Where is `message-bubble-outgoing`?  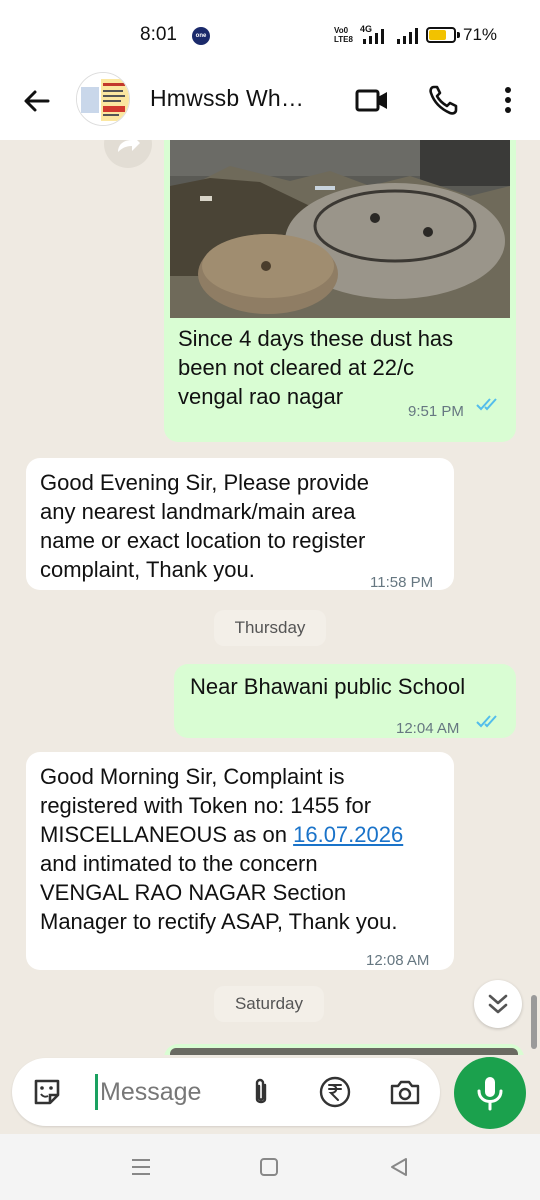 message-bubble-outgoing is located at coordinates (344, 1049).